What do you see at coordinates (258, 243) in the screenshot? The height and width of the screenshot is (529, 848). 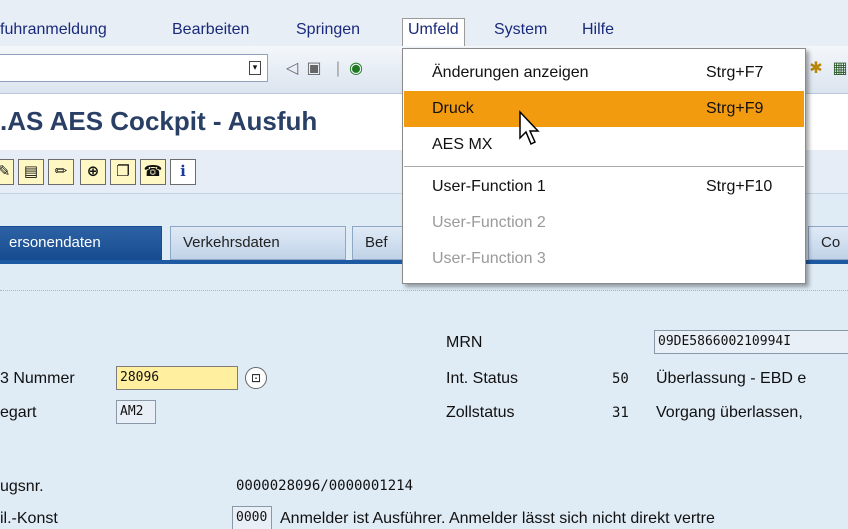 I see `tab-verkehrsdaten: Verkehrsdaten` at bounding box center [258, 243].